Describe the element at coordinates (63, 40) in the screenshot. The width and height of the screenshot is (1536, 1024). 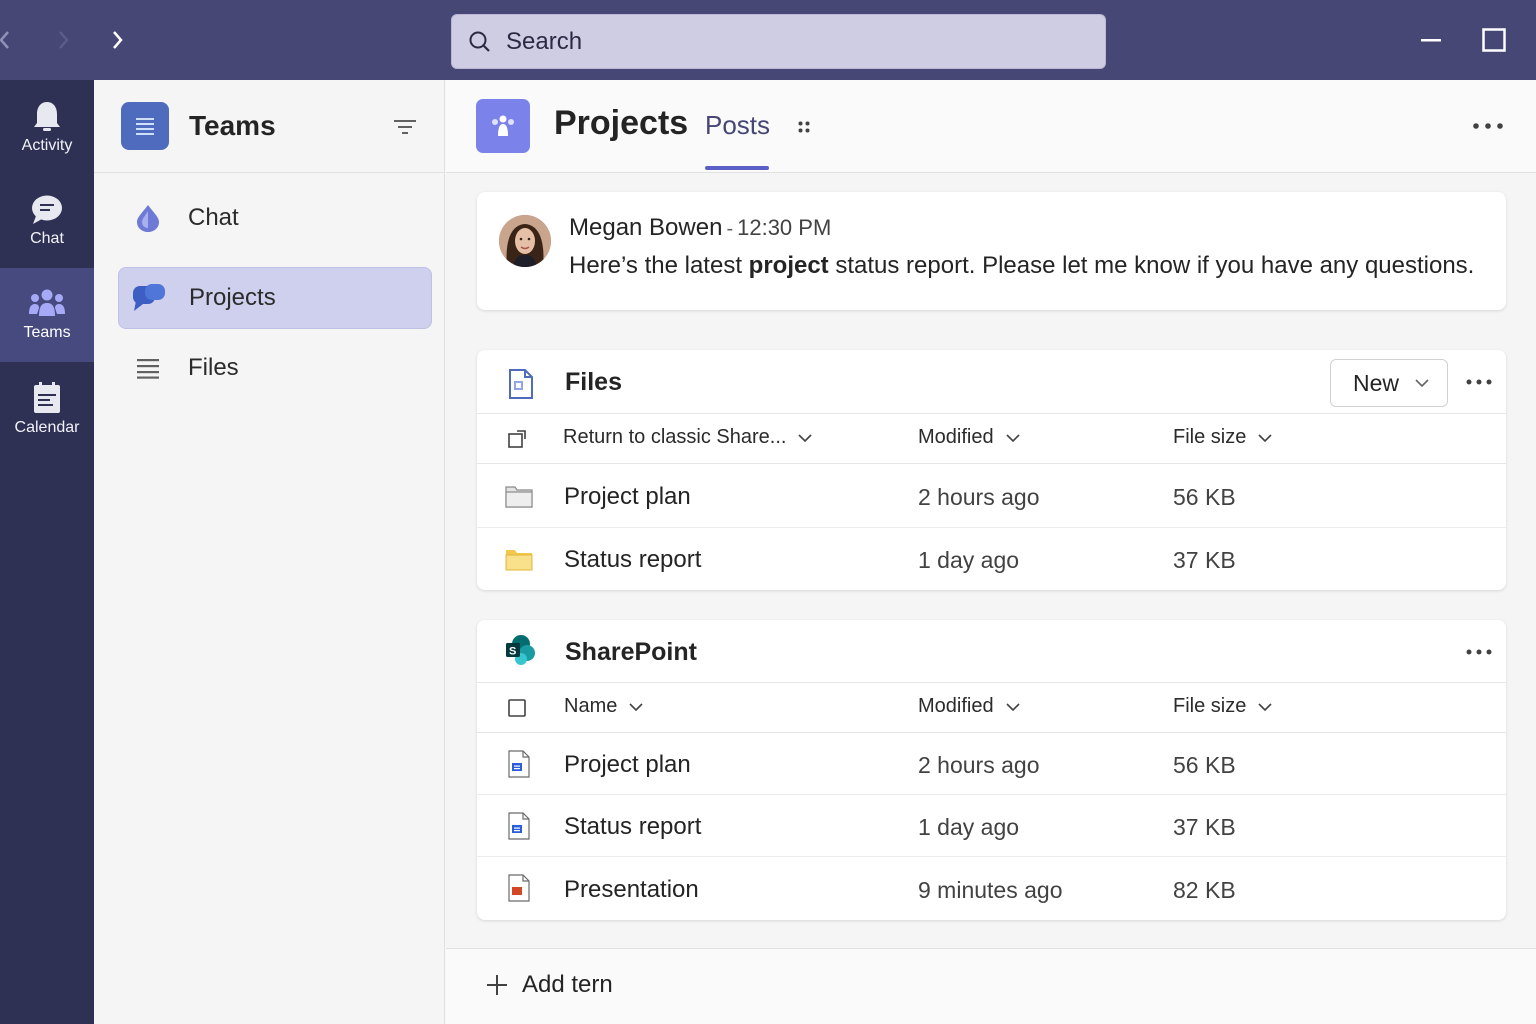
I see `back-disabled-chevron-icon` at that location.